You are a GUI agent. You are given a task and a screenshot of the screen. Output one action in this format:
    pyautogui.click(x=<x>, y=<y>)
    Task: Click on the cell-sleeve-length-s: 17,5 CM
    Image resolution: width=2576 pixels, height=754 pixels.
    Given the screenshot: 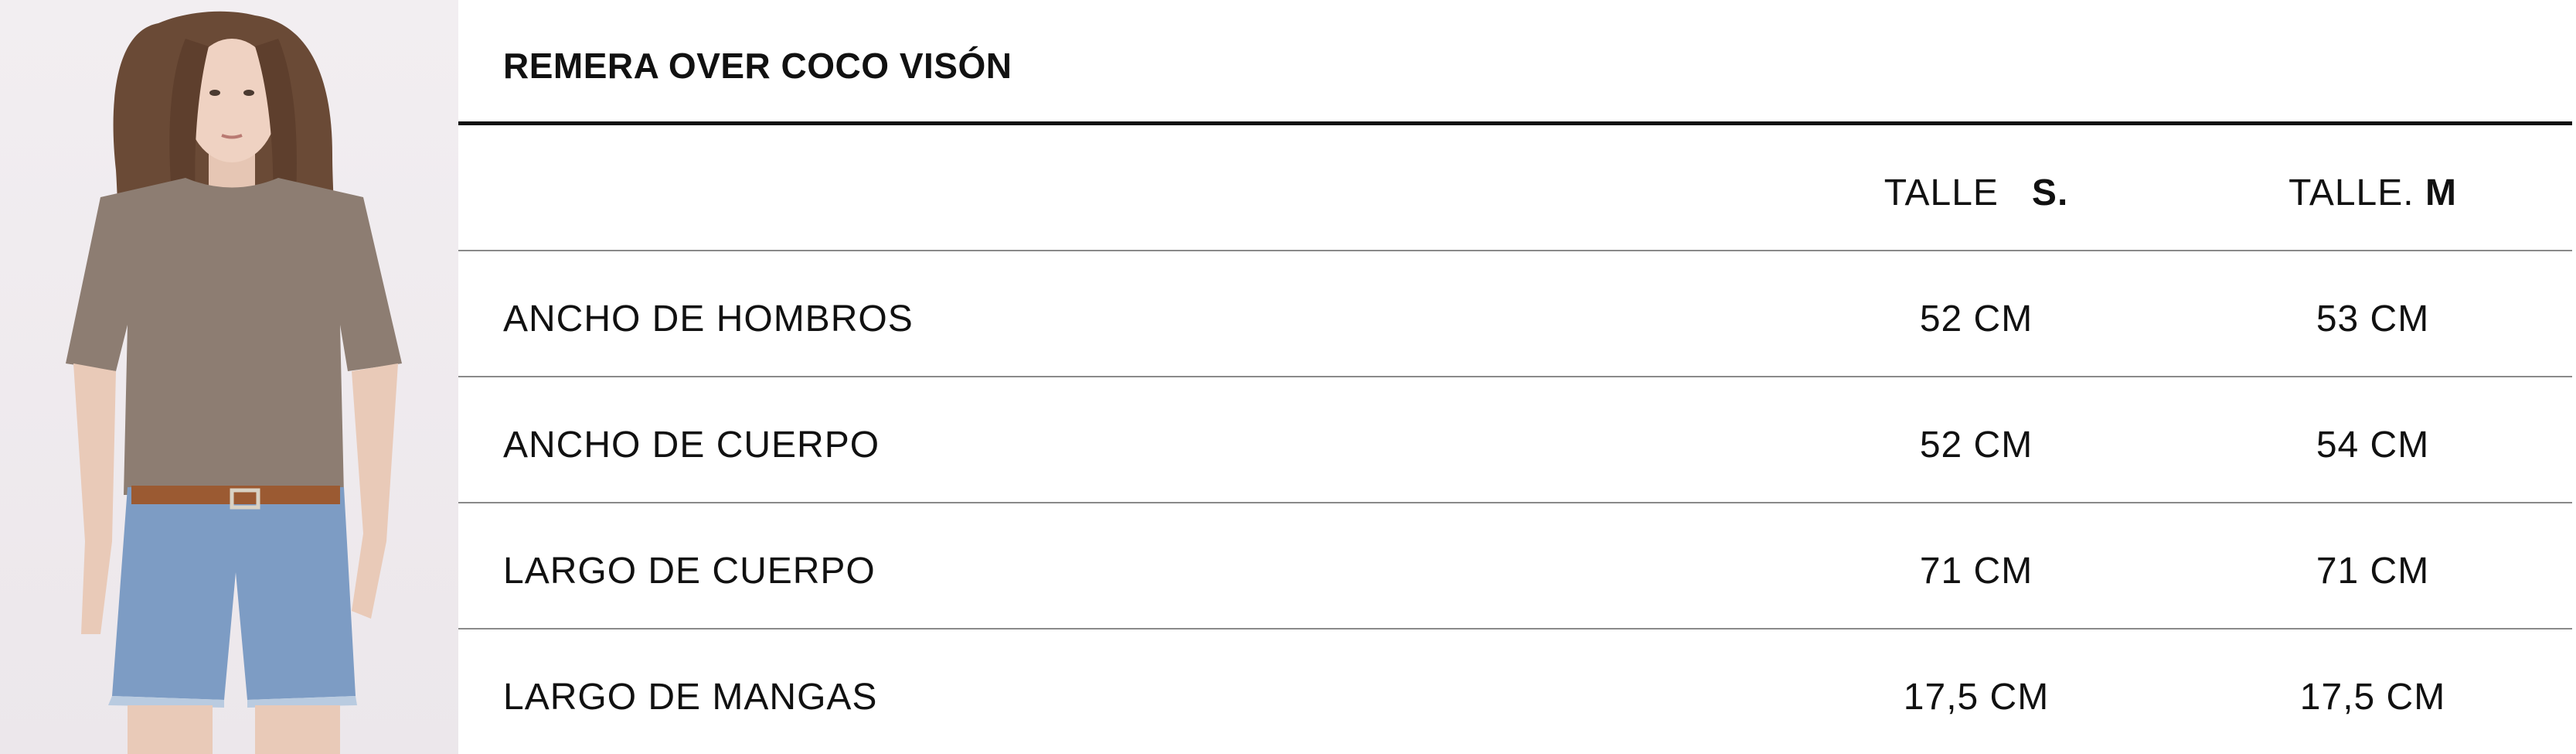 What is the action you would take?
    pyautogui.click(x=1976, y=697)
    